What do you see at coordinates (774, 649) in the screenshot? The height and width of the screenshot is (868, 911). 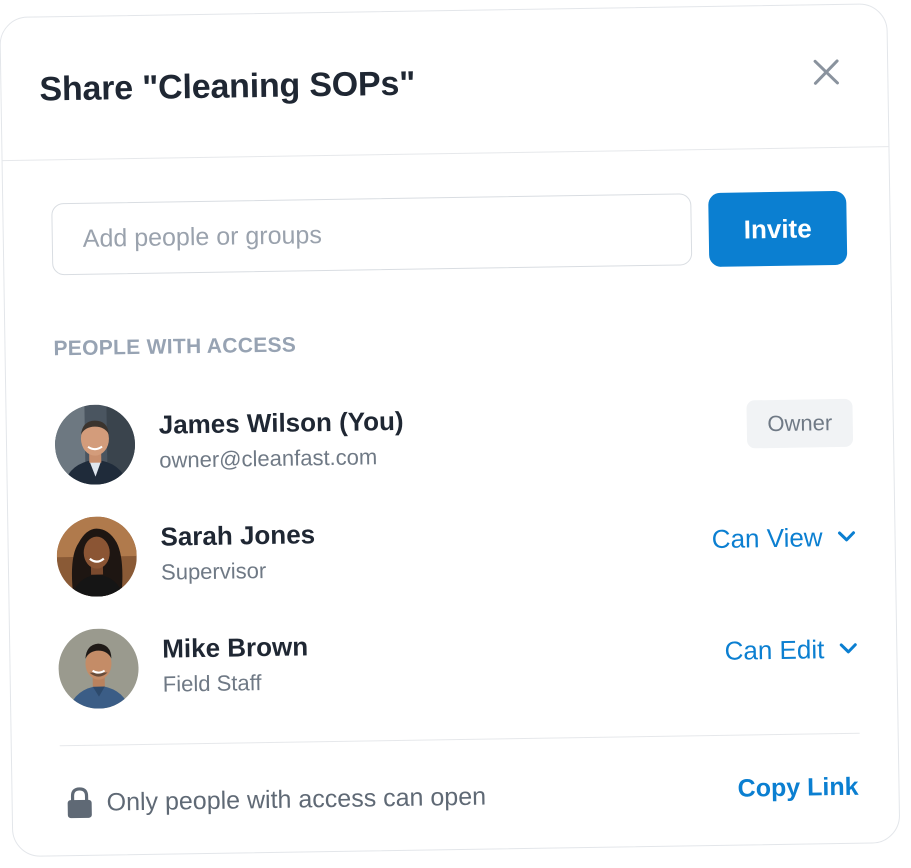 I see `permission-label: Can Edit` at bounding box center [774, 649].